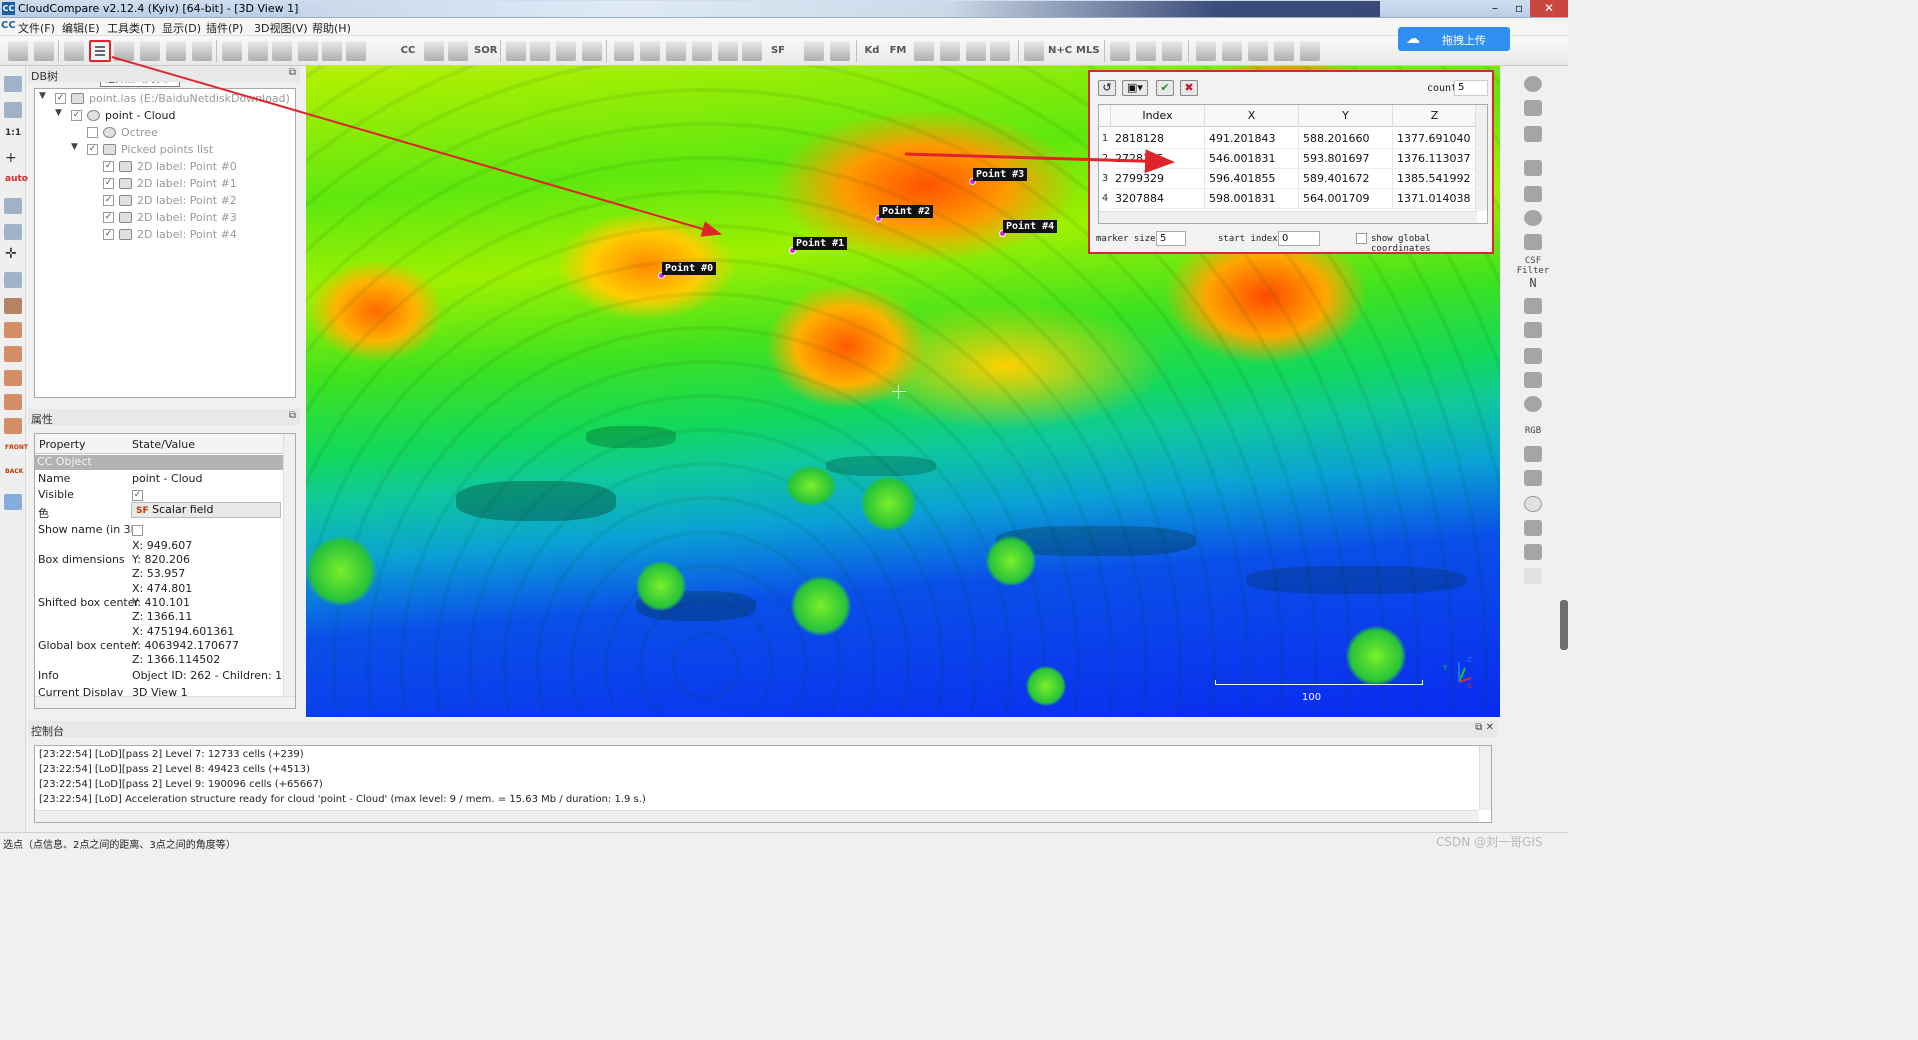 The image size is (1918, 1040). I want to click on histogram-icon, so click(624, 51).